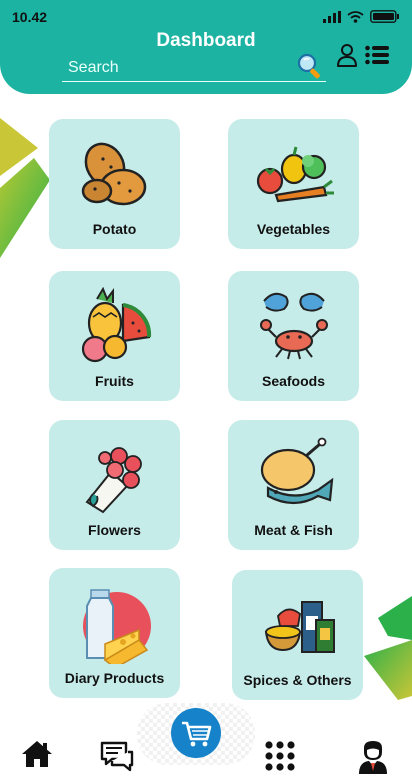 The image size is (412, 778). I want to click on search-icon, so click(310, 66).